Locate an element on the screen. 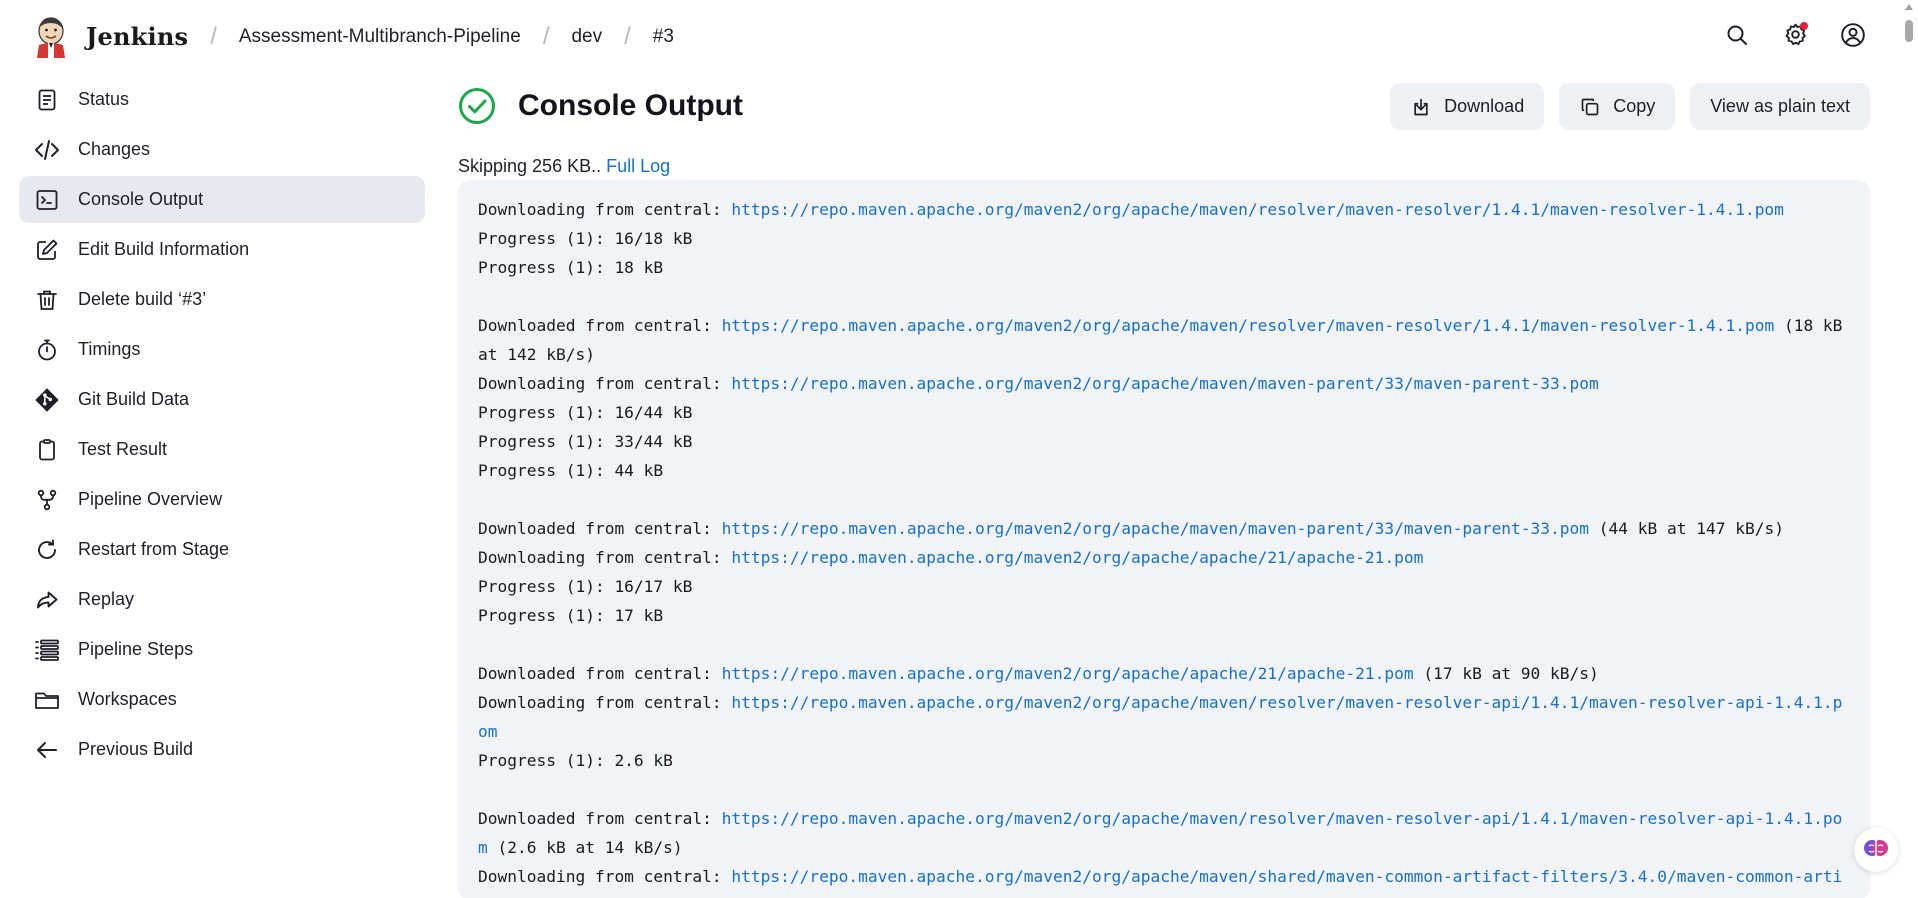 The height and width of the screenshot is (898, 1918). user-menu-button is located at coordinates (1853, 37).